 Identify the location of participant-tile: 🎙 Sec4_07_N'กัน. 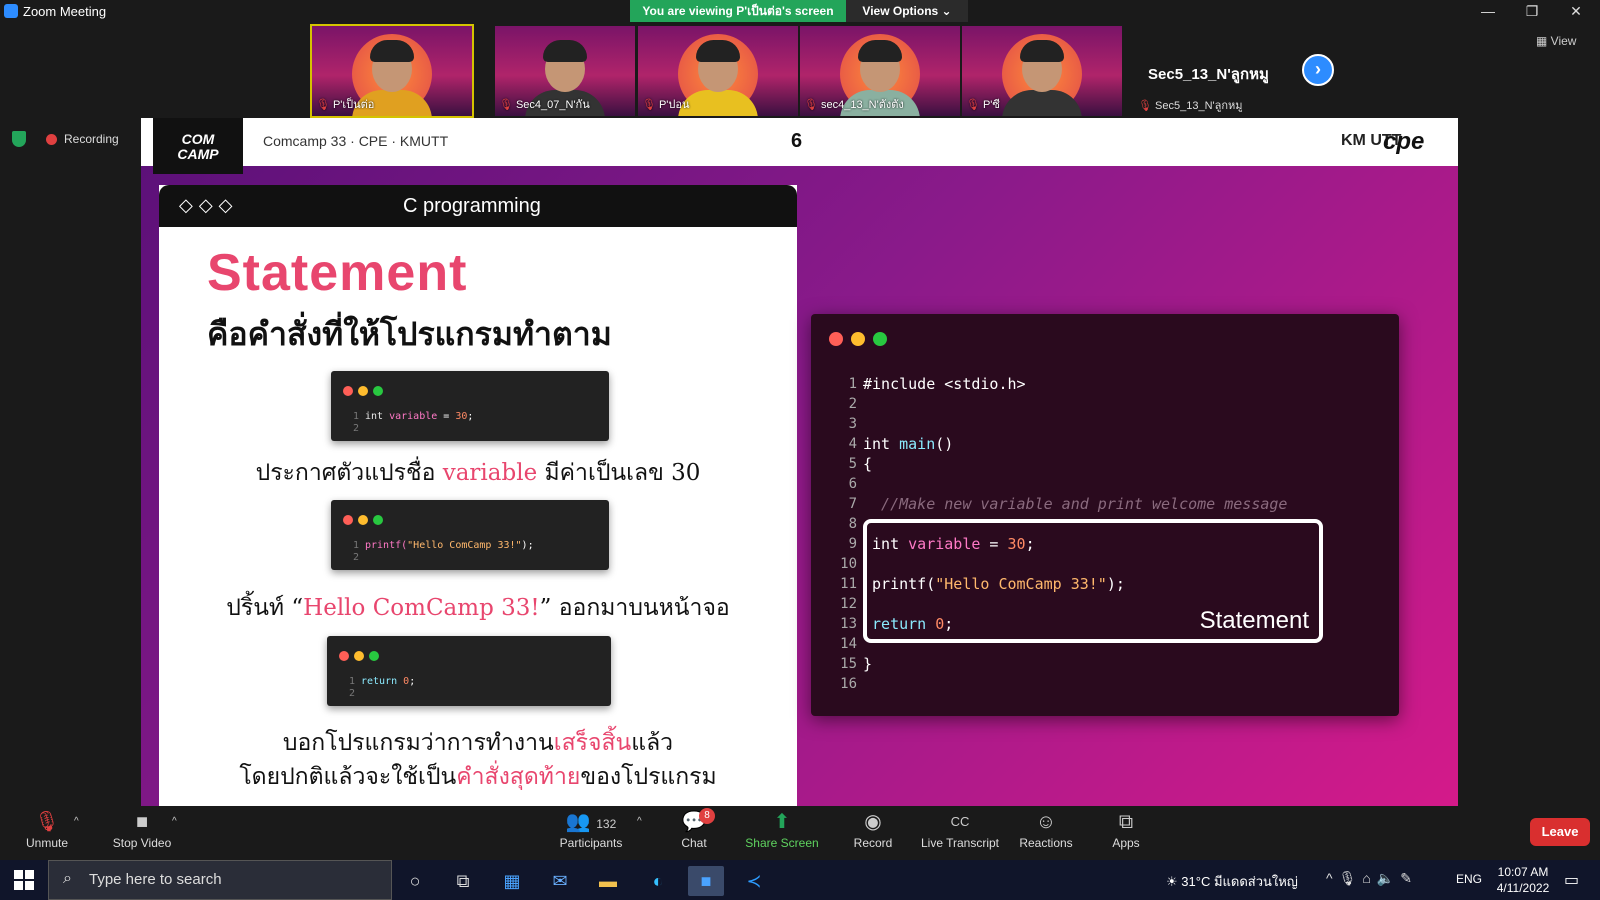
(565, 71).